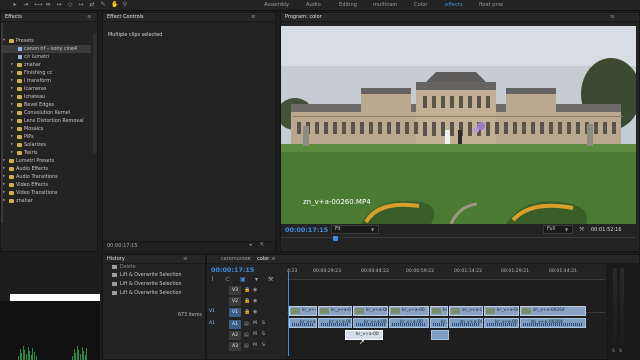 The image size is (640, 360). Describe the element at coordinates (472, 310) in the screenshot. I see `clip-label: zn_v+a-00` at that location.